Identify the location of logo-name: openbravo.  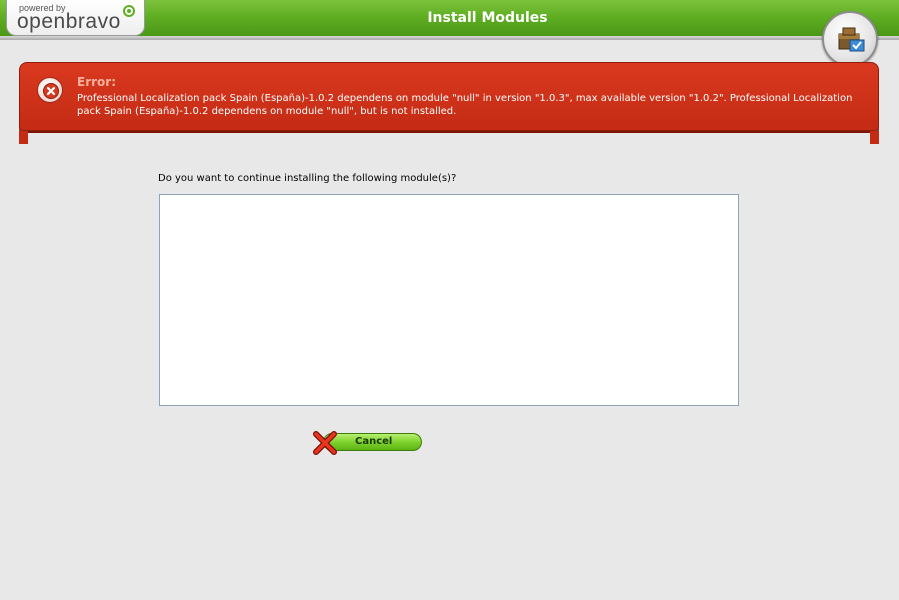
(69, 21).